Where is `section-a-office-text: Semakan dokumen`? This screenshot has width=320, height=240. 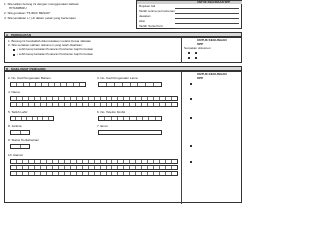 section-a-office-text: Semakan dokumen is located at coordinates (197, 48).